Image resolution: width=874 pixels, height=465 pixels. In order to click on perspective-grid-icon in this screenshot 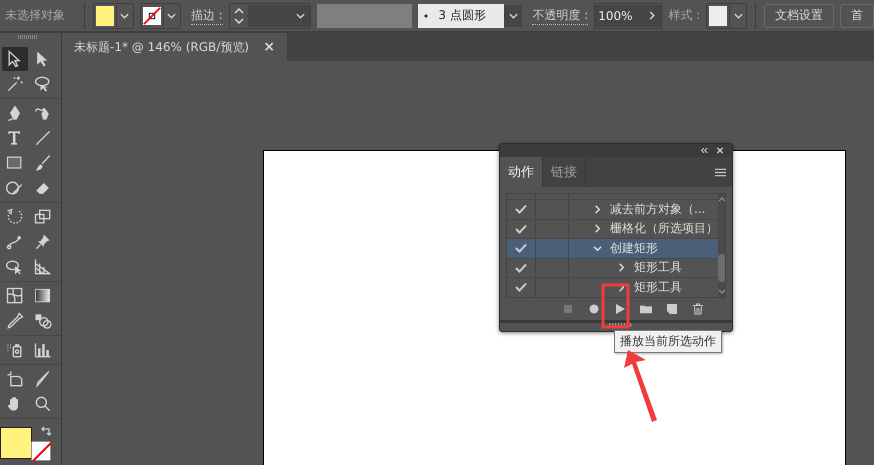, I will do `click(43, 267)`.